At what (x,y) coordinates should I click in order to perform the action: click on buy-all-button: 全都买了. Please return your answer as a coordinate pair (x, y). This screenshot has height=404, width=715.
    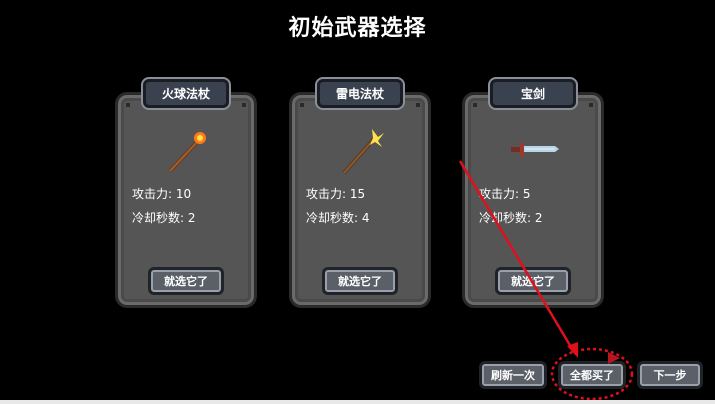
    Looking at the image, I should click on (592, 375).